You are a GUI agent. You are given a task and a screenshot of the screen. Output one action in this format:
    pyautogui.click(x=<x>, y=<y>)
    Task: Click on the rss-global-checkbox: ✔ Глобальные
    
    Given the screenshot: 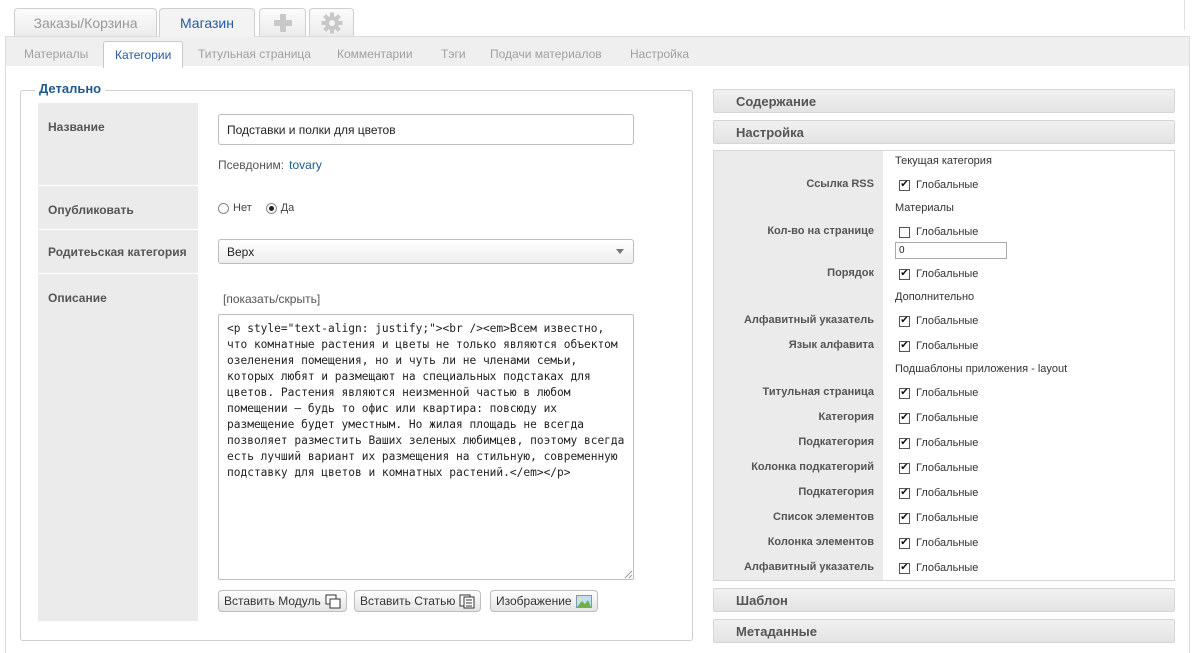 What is the action you would take?
    pyautogui.click(x=938, y=185)
    